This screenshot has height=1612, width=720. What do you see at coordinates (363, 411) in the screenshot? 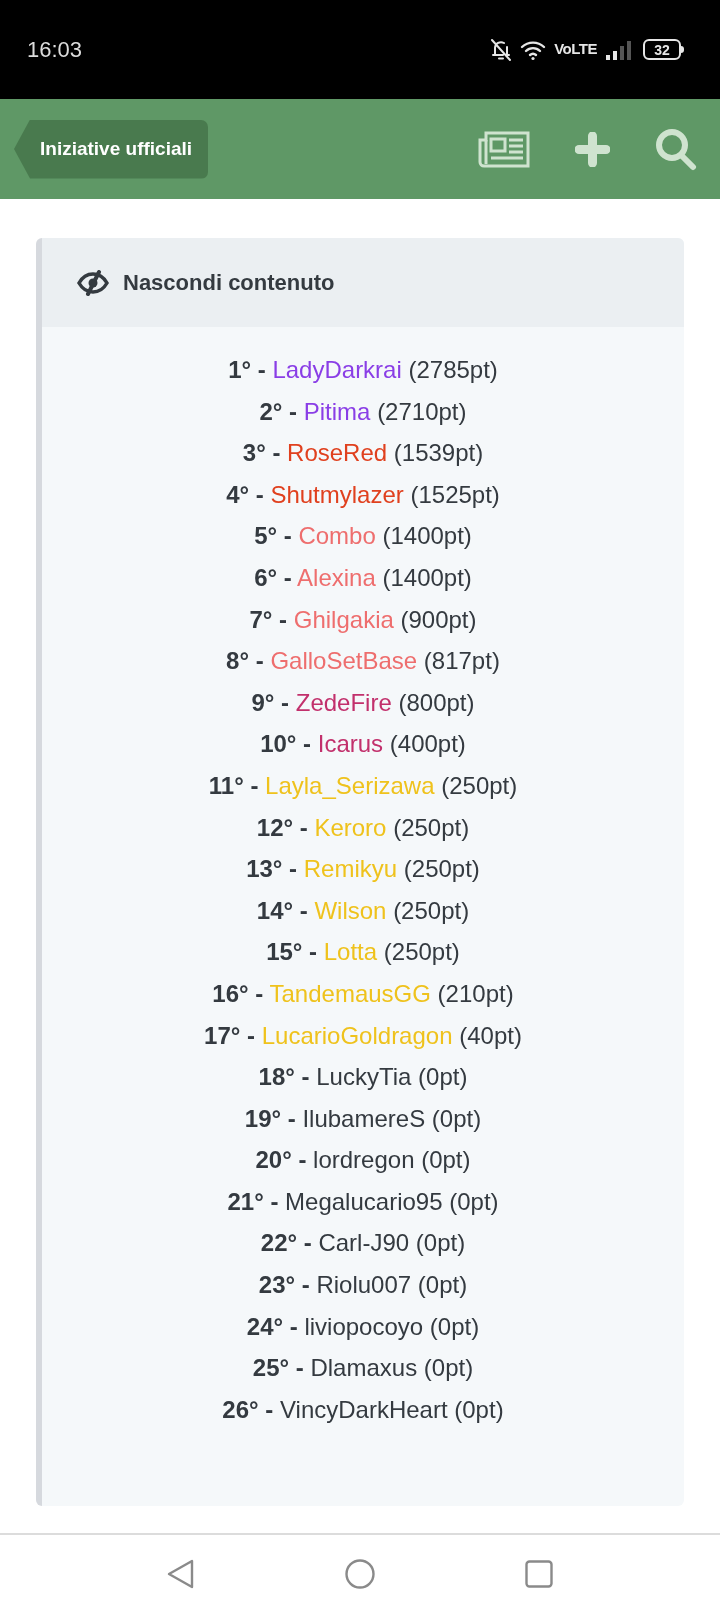
I see `ranking-entry: 2° - Pitima (2710pt)` at bounding box center [363, 411].